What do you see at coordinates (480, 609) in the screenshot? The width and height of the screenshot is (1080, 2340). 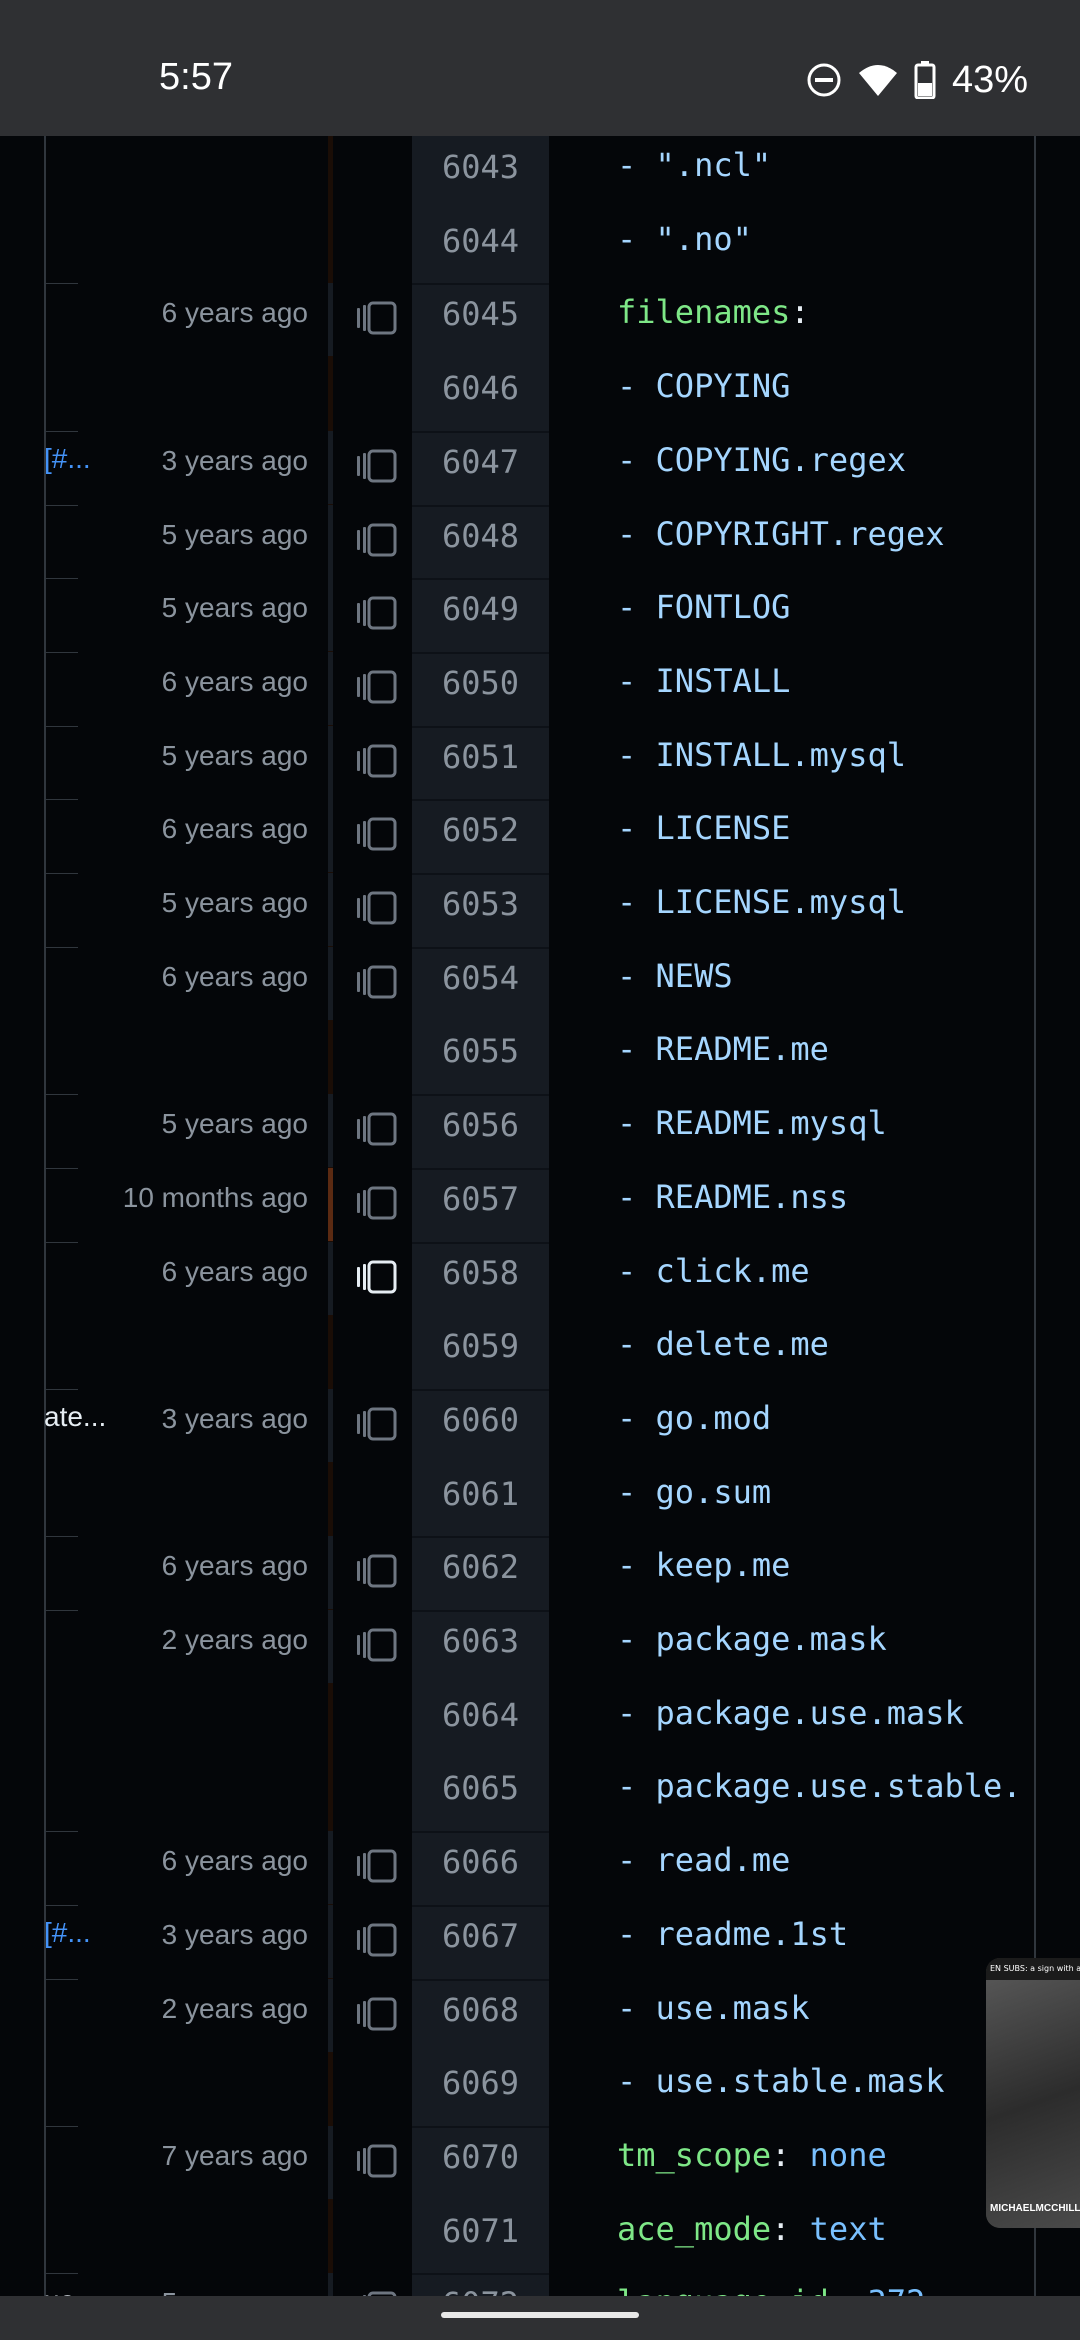 I see `line-number: 6049` at bounding box center [480, 609].